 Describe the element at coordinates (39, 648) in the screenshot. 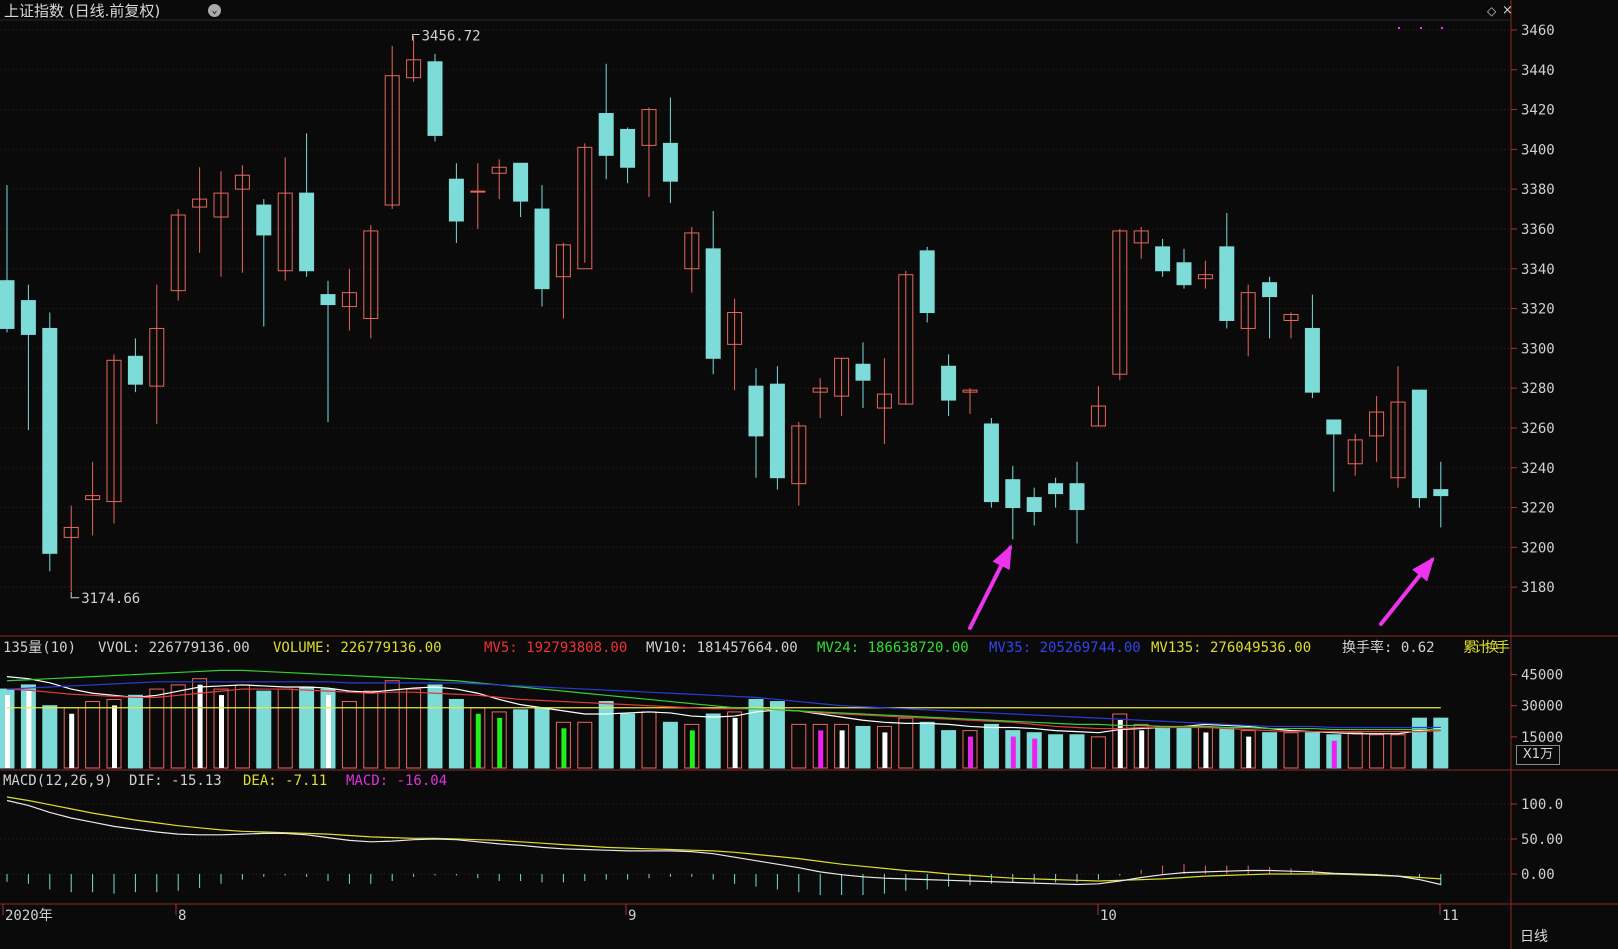

I see `volume-indicator-label: 135量(10)` at that location.